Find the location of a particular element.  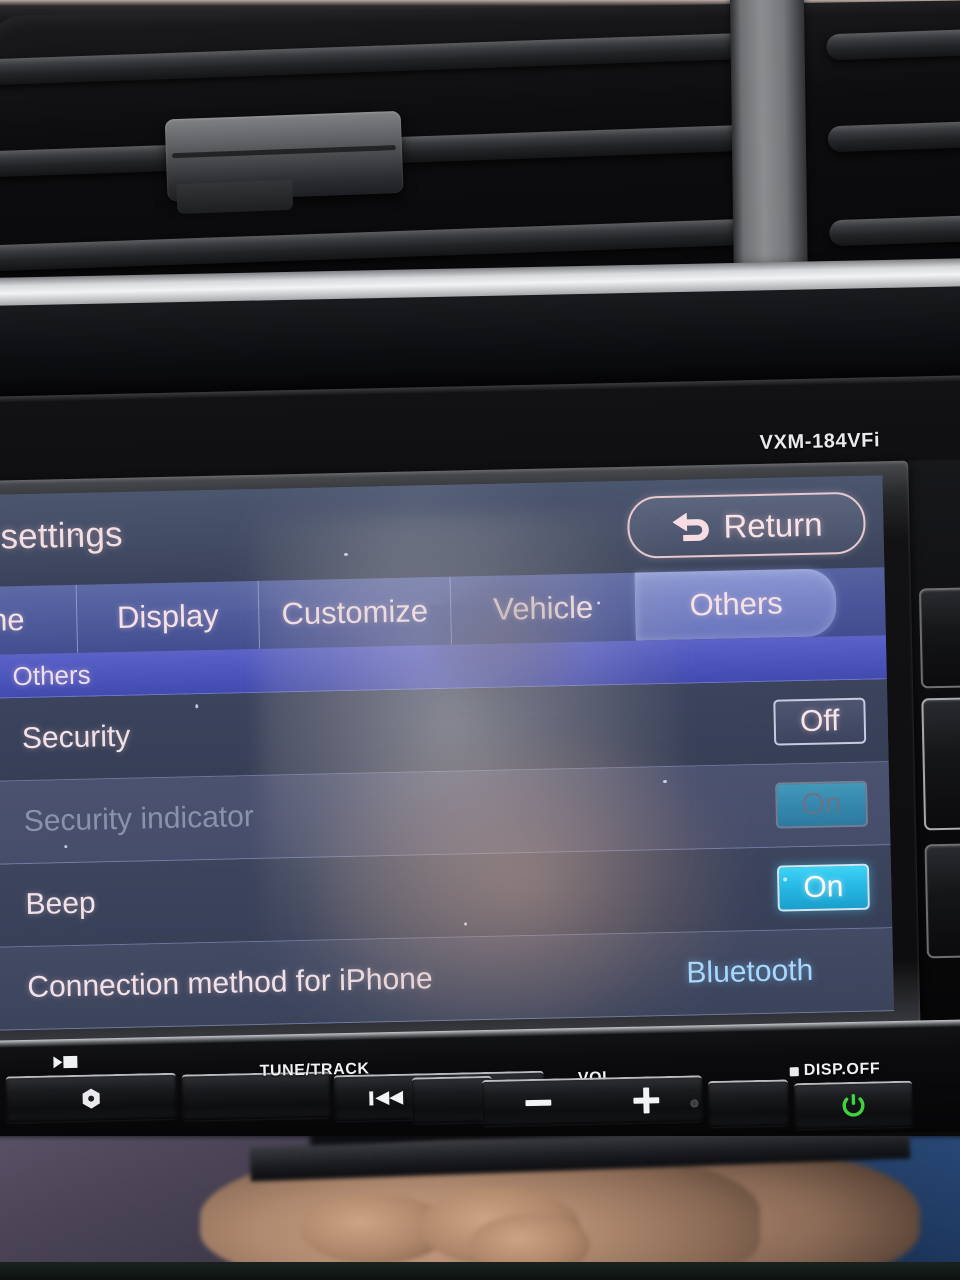

disp-off-label: DISP.OFF is located at coordinates (842, 1070).